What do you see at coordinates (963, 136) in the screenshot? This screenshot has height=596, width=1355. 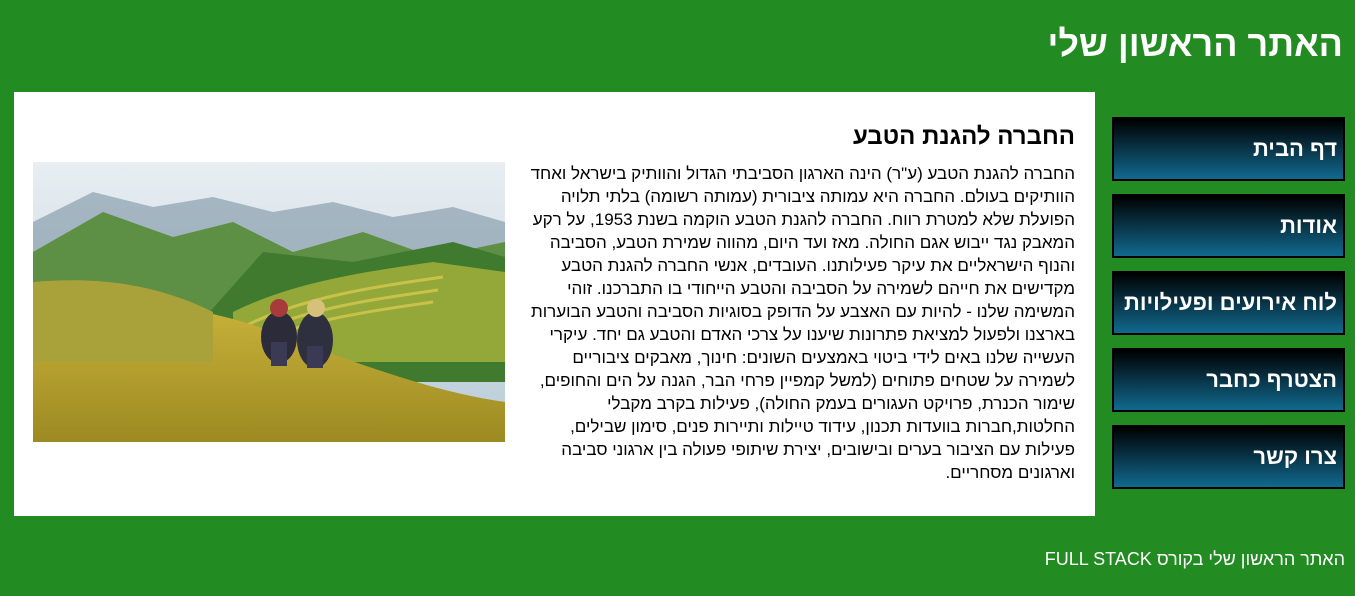 I see `article-title: החברה להגנת הטבע` at bounding box center [963, 136].